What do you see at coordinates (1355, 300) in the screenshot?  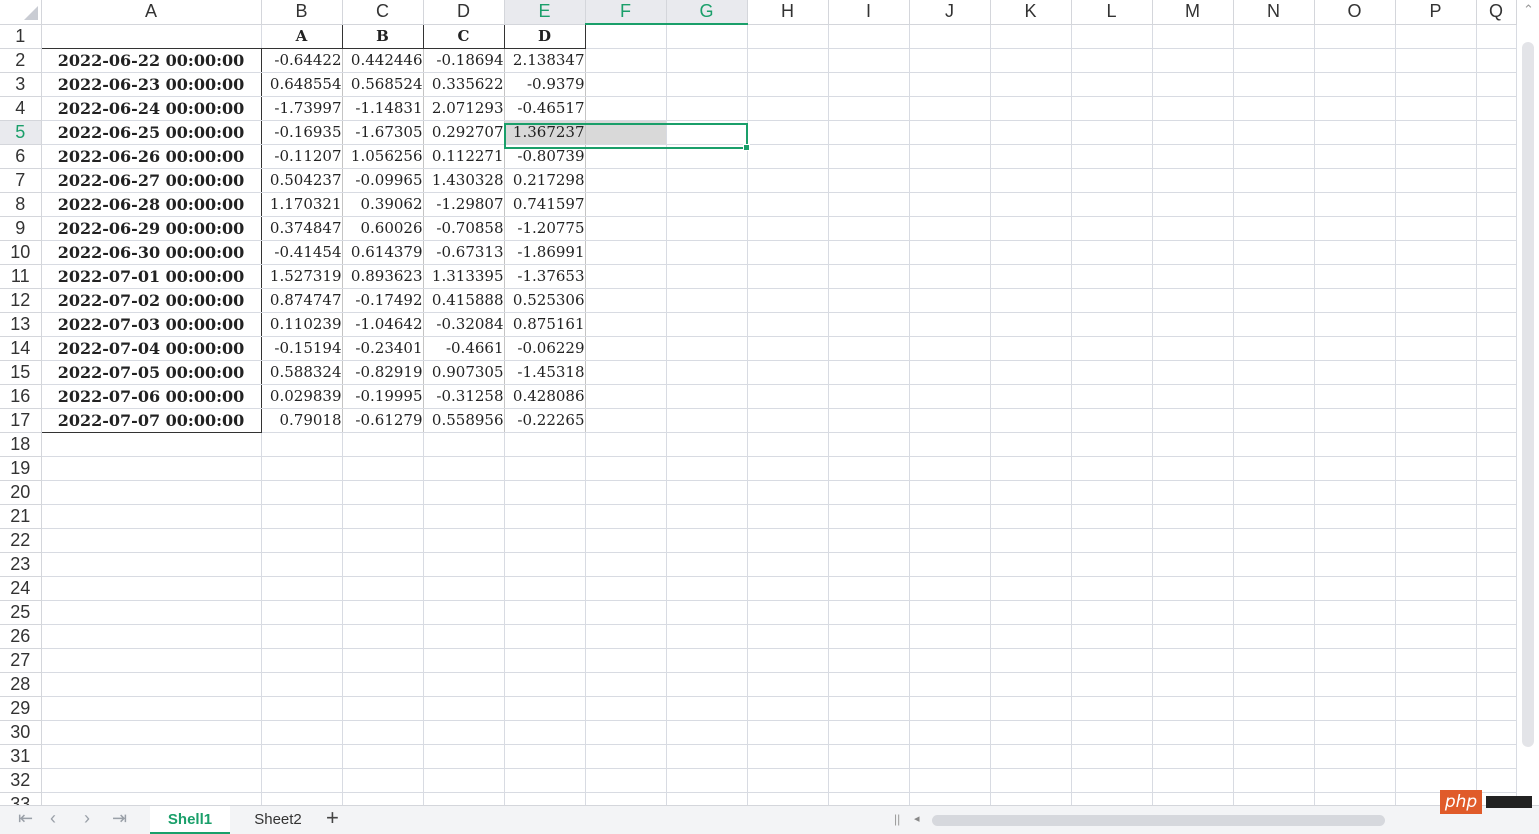 I see `cell-o12` at bounding box center [1355, 300].